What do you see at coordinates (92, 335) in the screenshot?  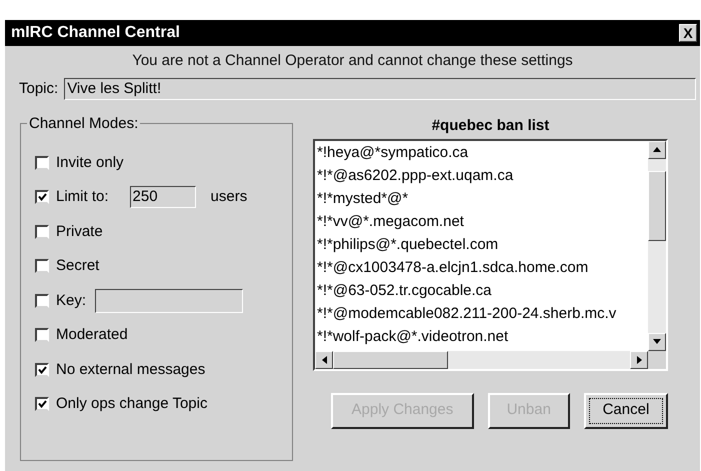 I see `checkbox-label: Moderated` at bounding box center [92, 335].